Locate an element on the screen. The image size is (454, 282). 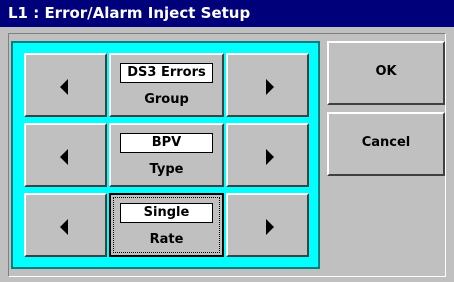
group-label: Group is located at coordinates (166, 99).